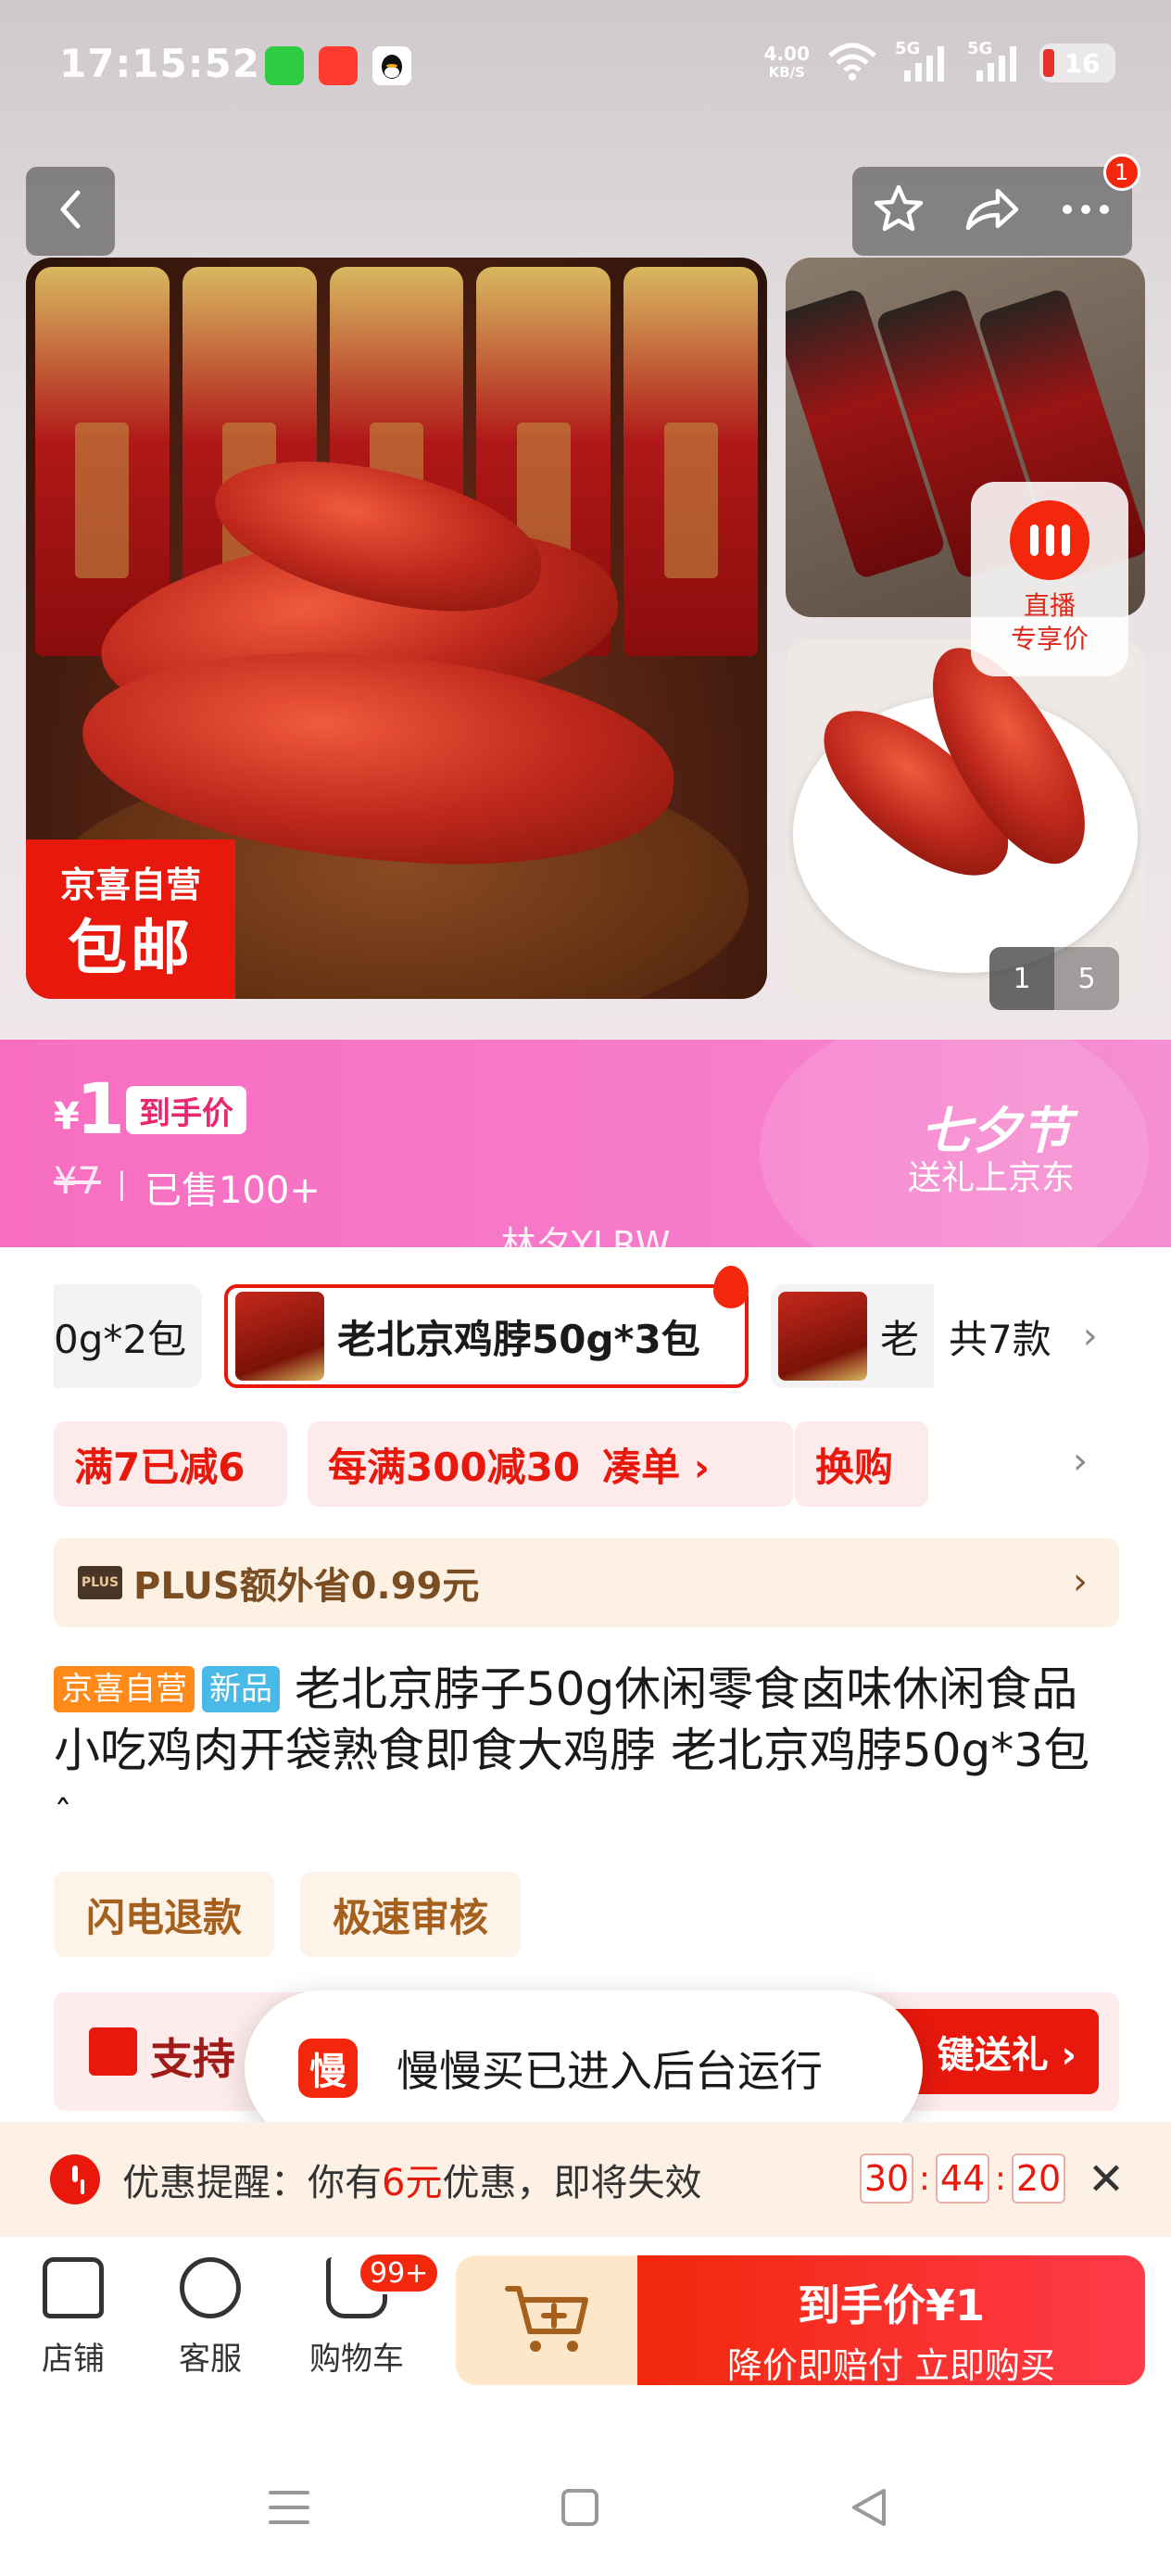 The width and height of the screenshot is (1171, 2576). I want to click on gift-support-text: 支持, so click(193, 2059).